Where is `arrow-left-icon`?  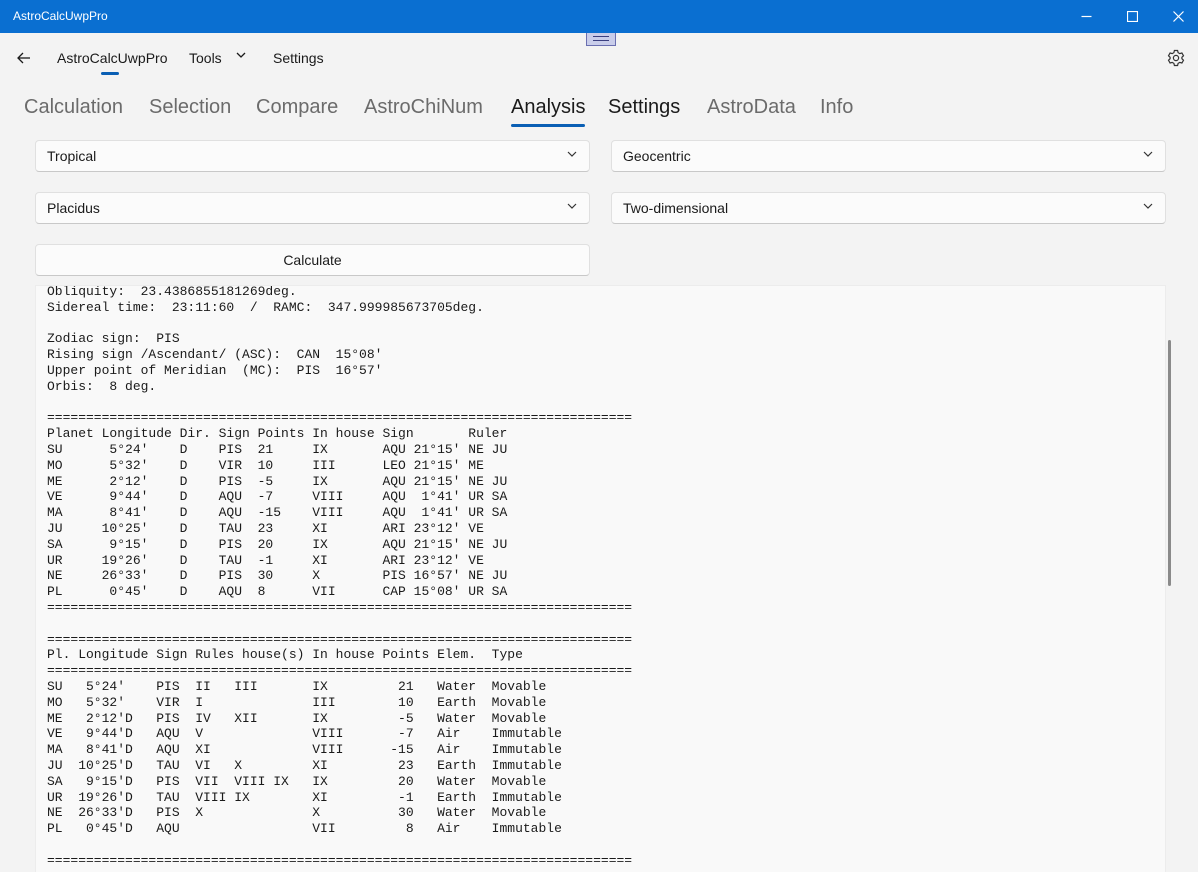
arrow-left-icon is located at coordinates (23, 58).